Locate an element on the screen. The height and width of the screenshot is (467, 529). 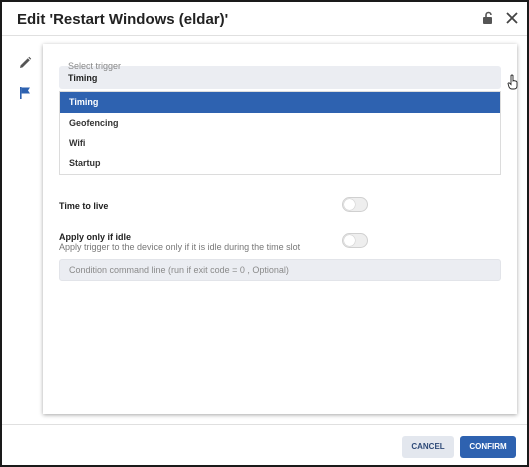
condition-command-input is located at coordinates (280, 270).